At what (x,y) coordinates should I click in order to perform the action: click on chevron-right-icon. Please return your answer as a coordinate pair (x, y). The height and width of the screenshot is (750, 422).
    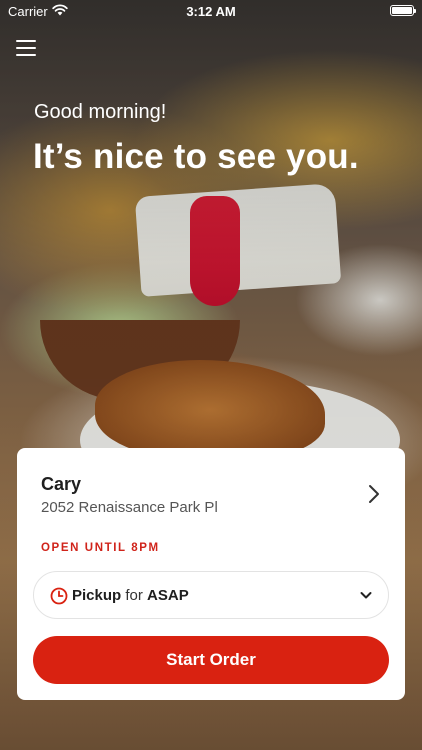
    Looking at the image, I should click on (374, 494).